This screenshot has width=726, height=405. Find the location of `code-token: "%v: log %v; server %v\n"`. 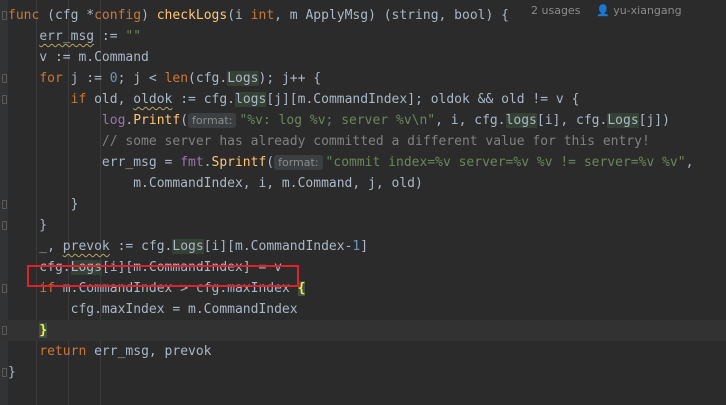

code-token: "%v: log %v; server %v\n" is located at coordinates (337, 120).